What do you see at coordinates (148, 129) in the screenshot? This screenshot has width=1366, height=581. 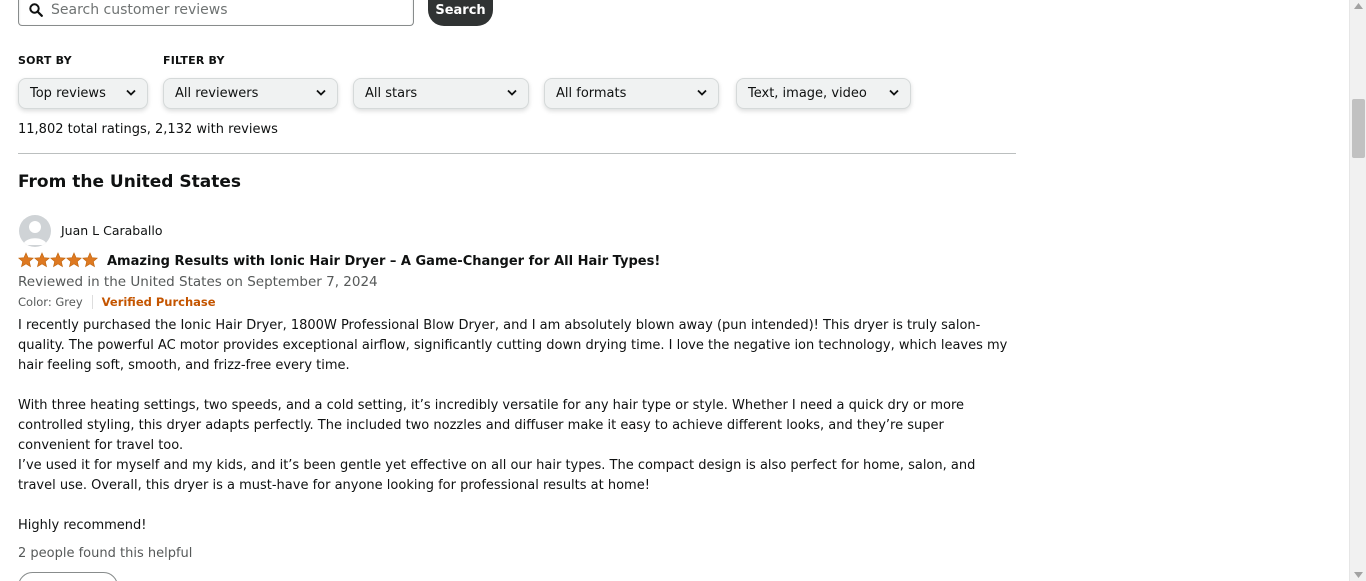 I see `ratings-summary: 11,802 total ratings, 2,132 with reviews` at bounding box center [148, 129].